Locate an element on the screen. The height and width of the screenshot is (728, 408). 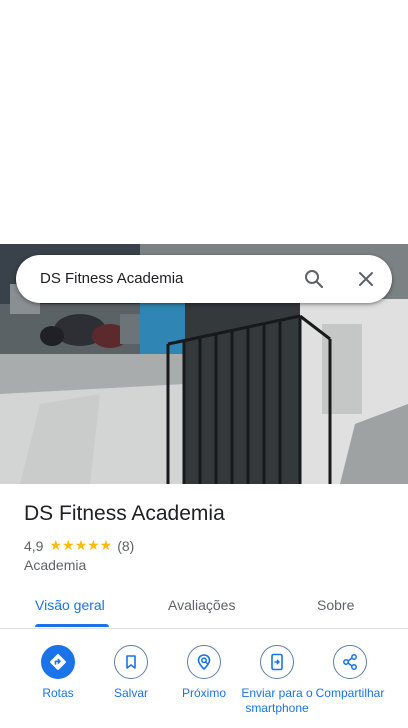
share-icon is located at coordinates (350, 662).